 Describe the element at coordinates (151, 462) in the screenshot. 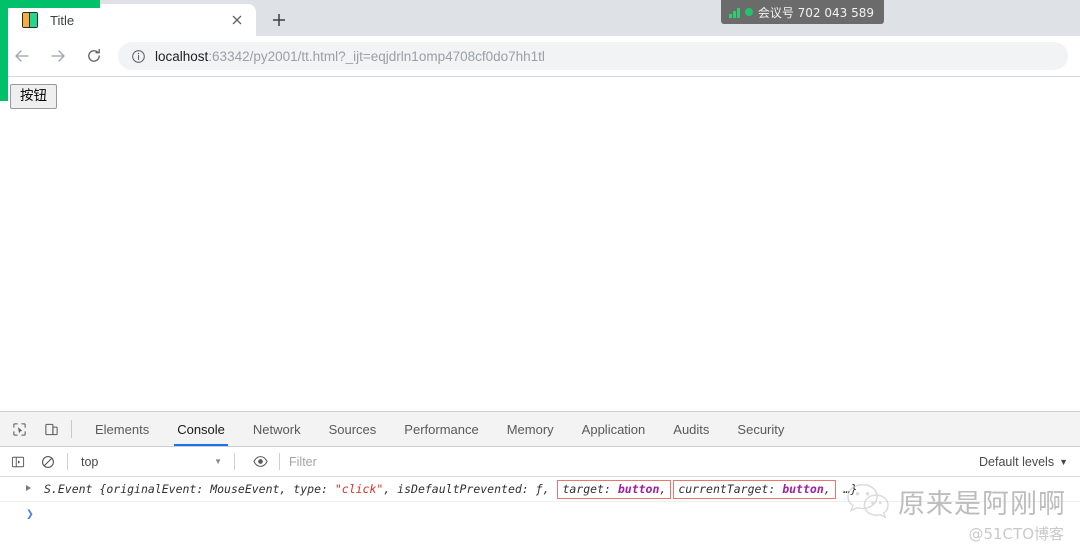

I see `execution-context-select: top ▼` at that location.